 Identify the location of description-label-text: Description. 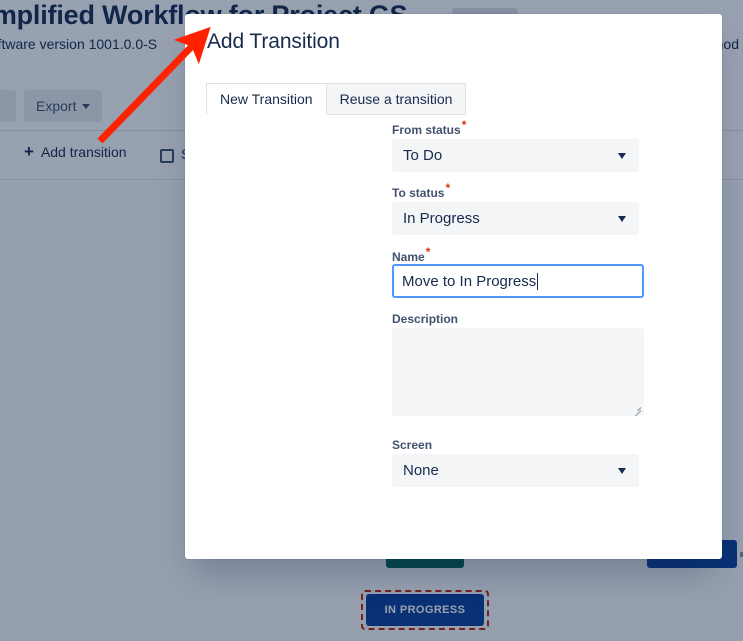
(425, 319).